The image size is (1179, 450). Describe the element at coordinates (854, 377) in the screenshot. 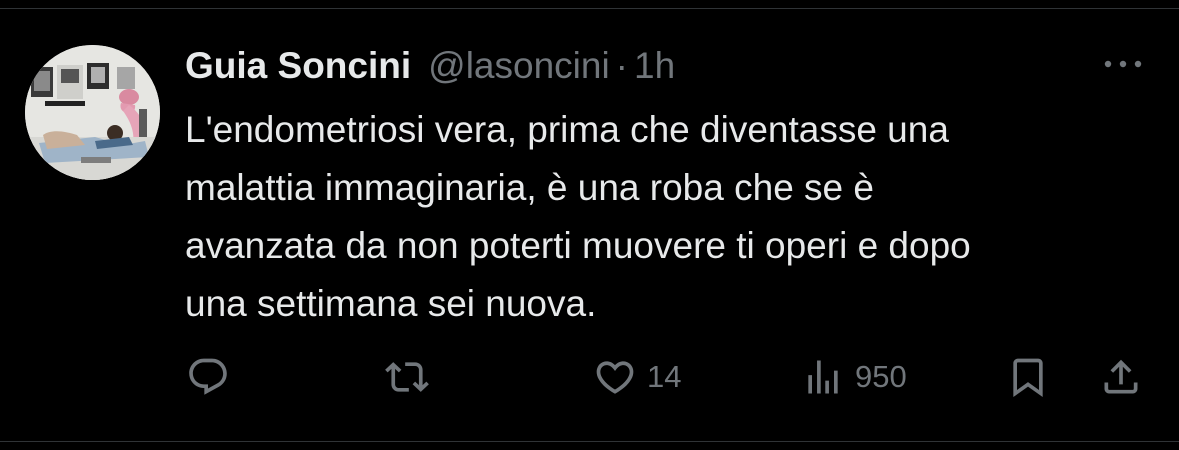

I see `views-button: 950` at that location.